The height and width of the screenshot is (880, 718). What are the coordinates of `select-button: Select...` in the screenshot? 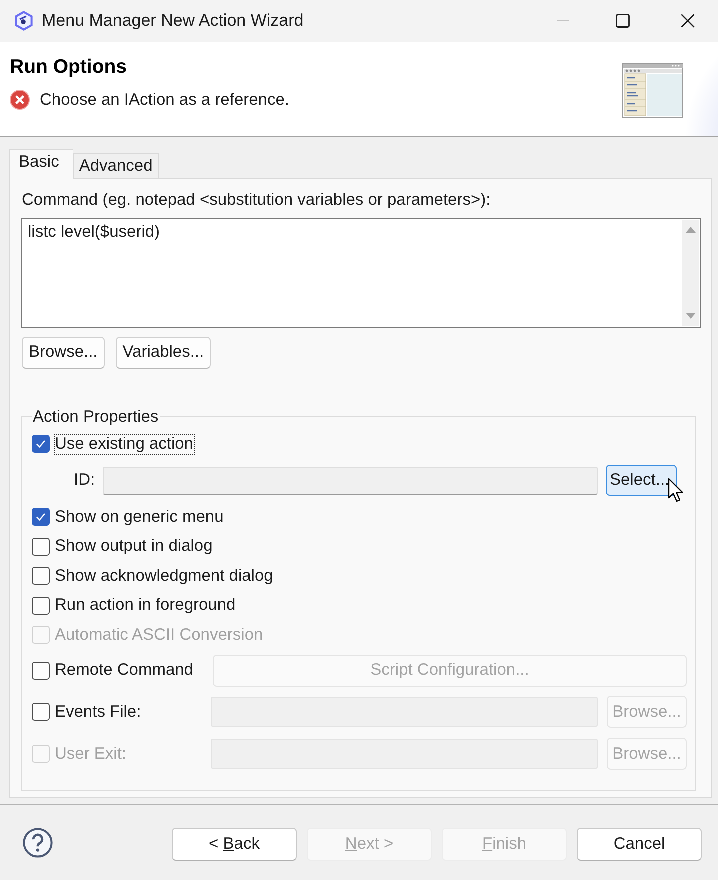 It's located at (641, 480).